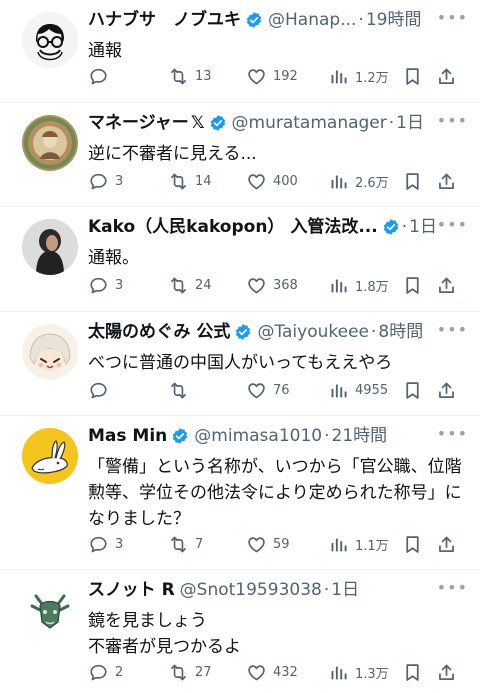  What do you see at coordinates (207, 181) in the screenshot?
I see `retweet-button: 14` at bounding box center [207, 181].